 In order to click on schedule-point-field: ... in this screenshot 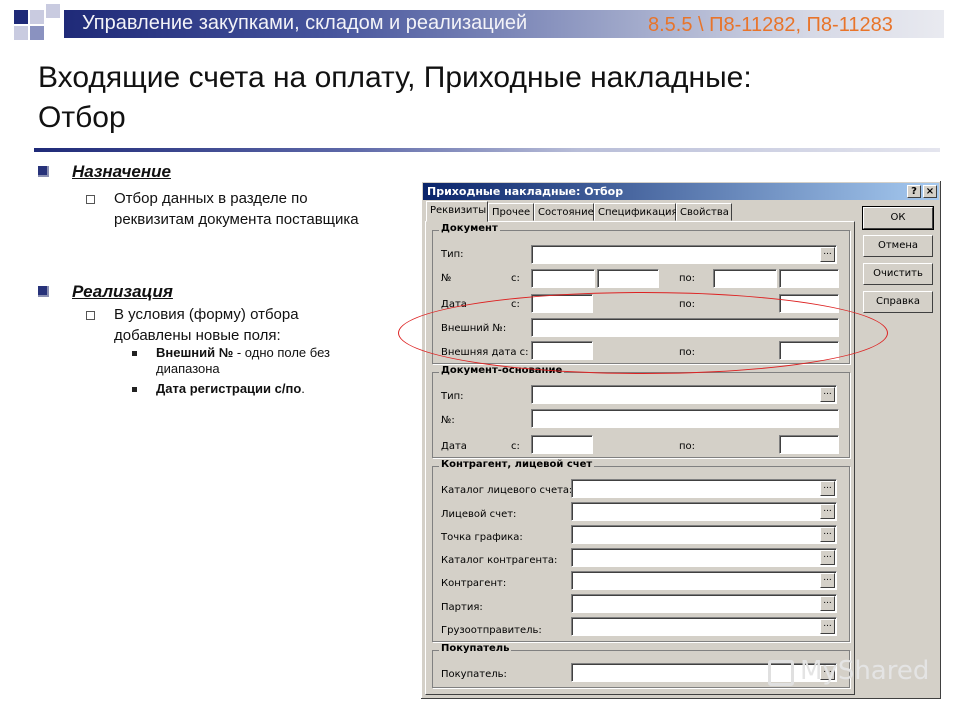, I will do `click(704, 534)`.